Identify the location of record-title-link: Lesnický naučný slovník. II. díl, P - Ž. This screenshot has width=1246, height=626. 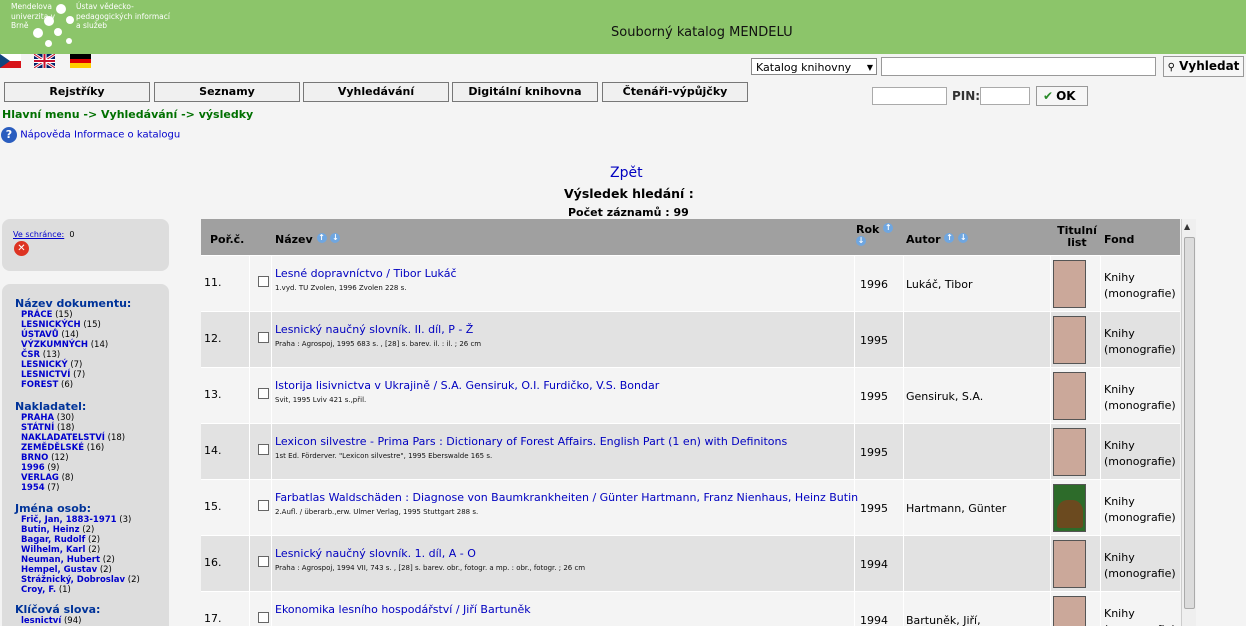
(374, 329).